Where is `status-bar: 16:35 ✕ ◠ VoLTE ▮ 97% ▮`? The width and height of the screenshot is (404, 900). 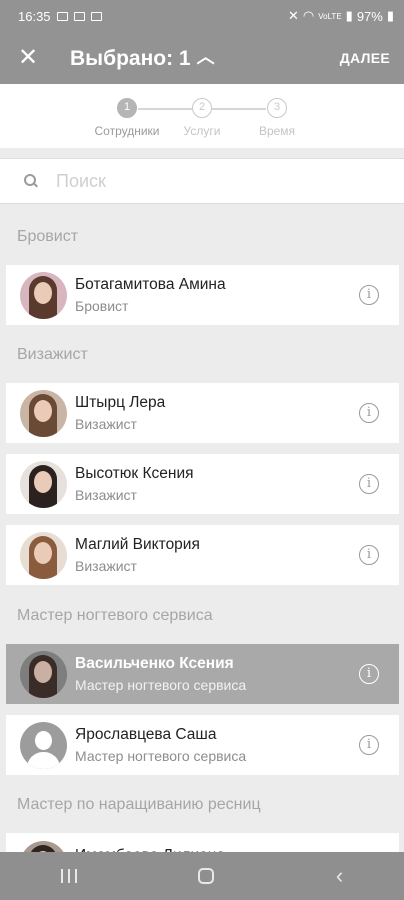
status-bar: 16:35 ✕ ◠ VoLTE ▮ 97% ▮ is located at coordinates (202, 16).